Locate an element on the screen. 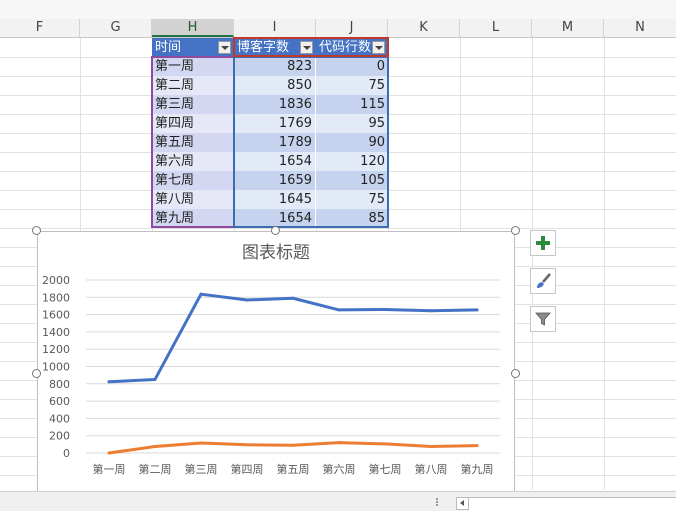 The width and height of the screenshot is (676, 511). y-tick-label: 0 is located at coordinates (66, 453).